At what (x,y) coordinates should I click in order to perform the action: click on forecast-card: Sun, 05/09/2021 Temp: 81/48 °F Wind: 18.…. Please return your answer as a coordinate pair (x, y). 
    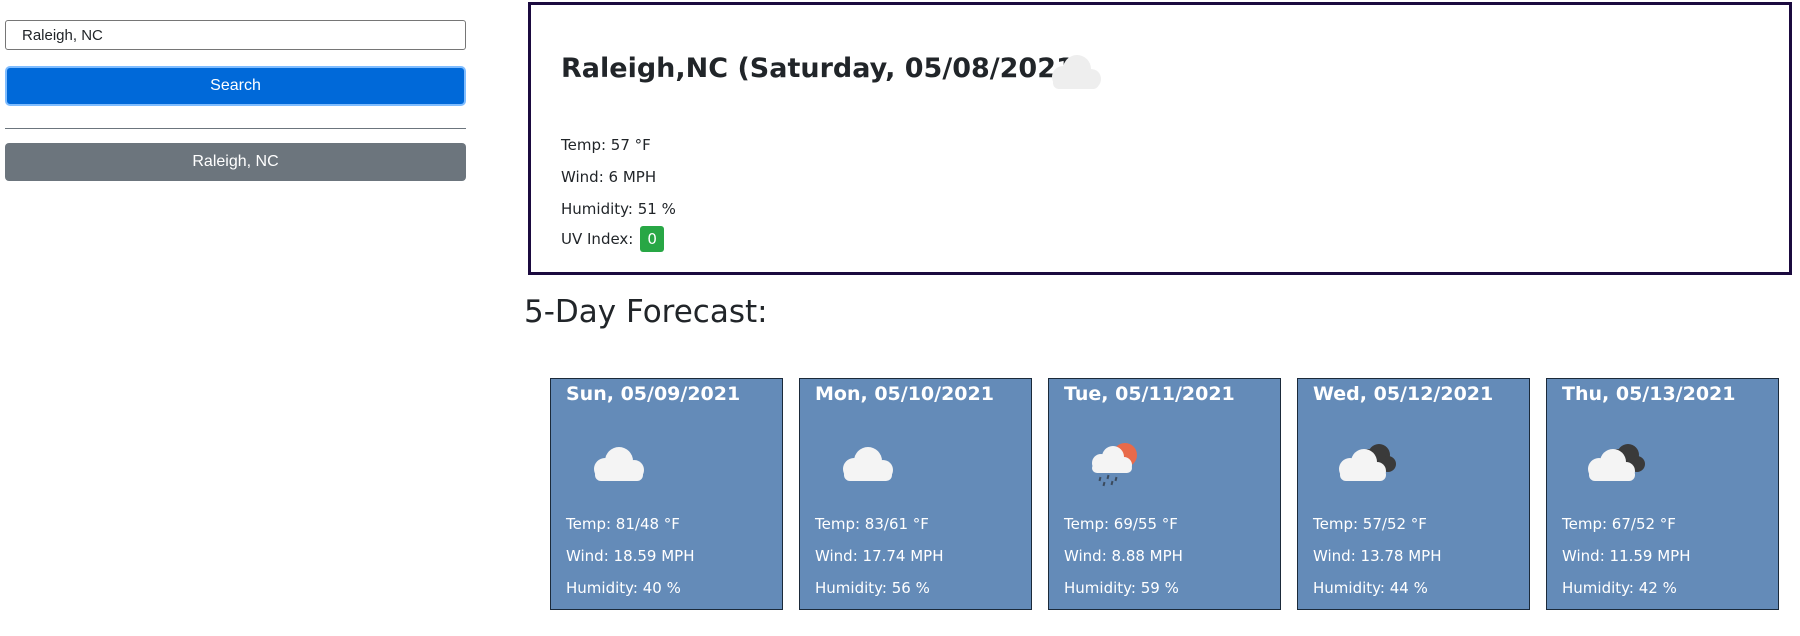
    Looking at the image, I should click on (666, 494).